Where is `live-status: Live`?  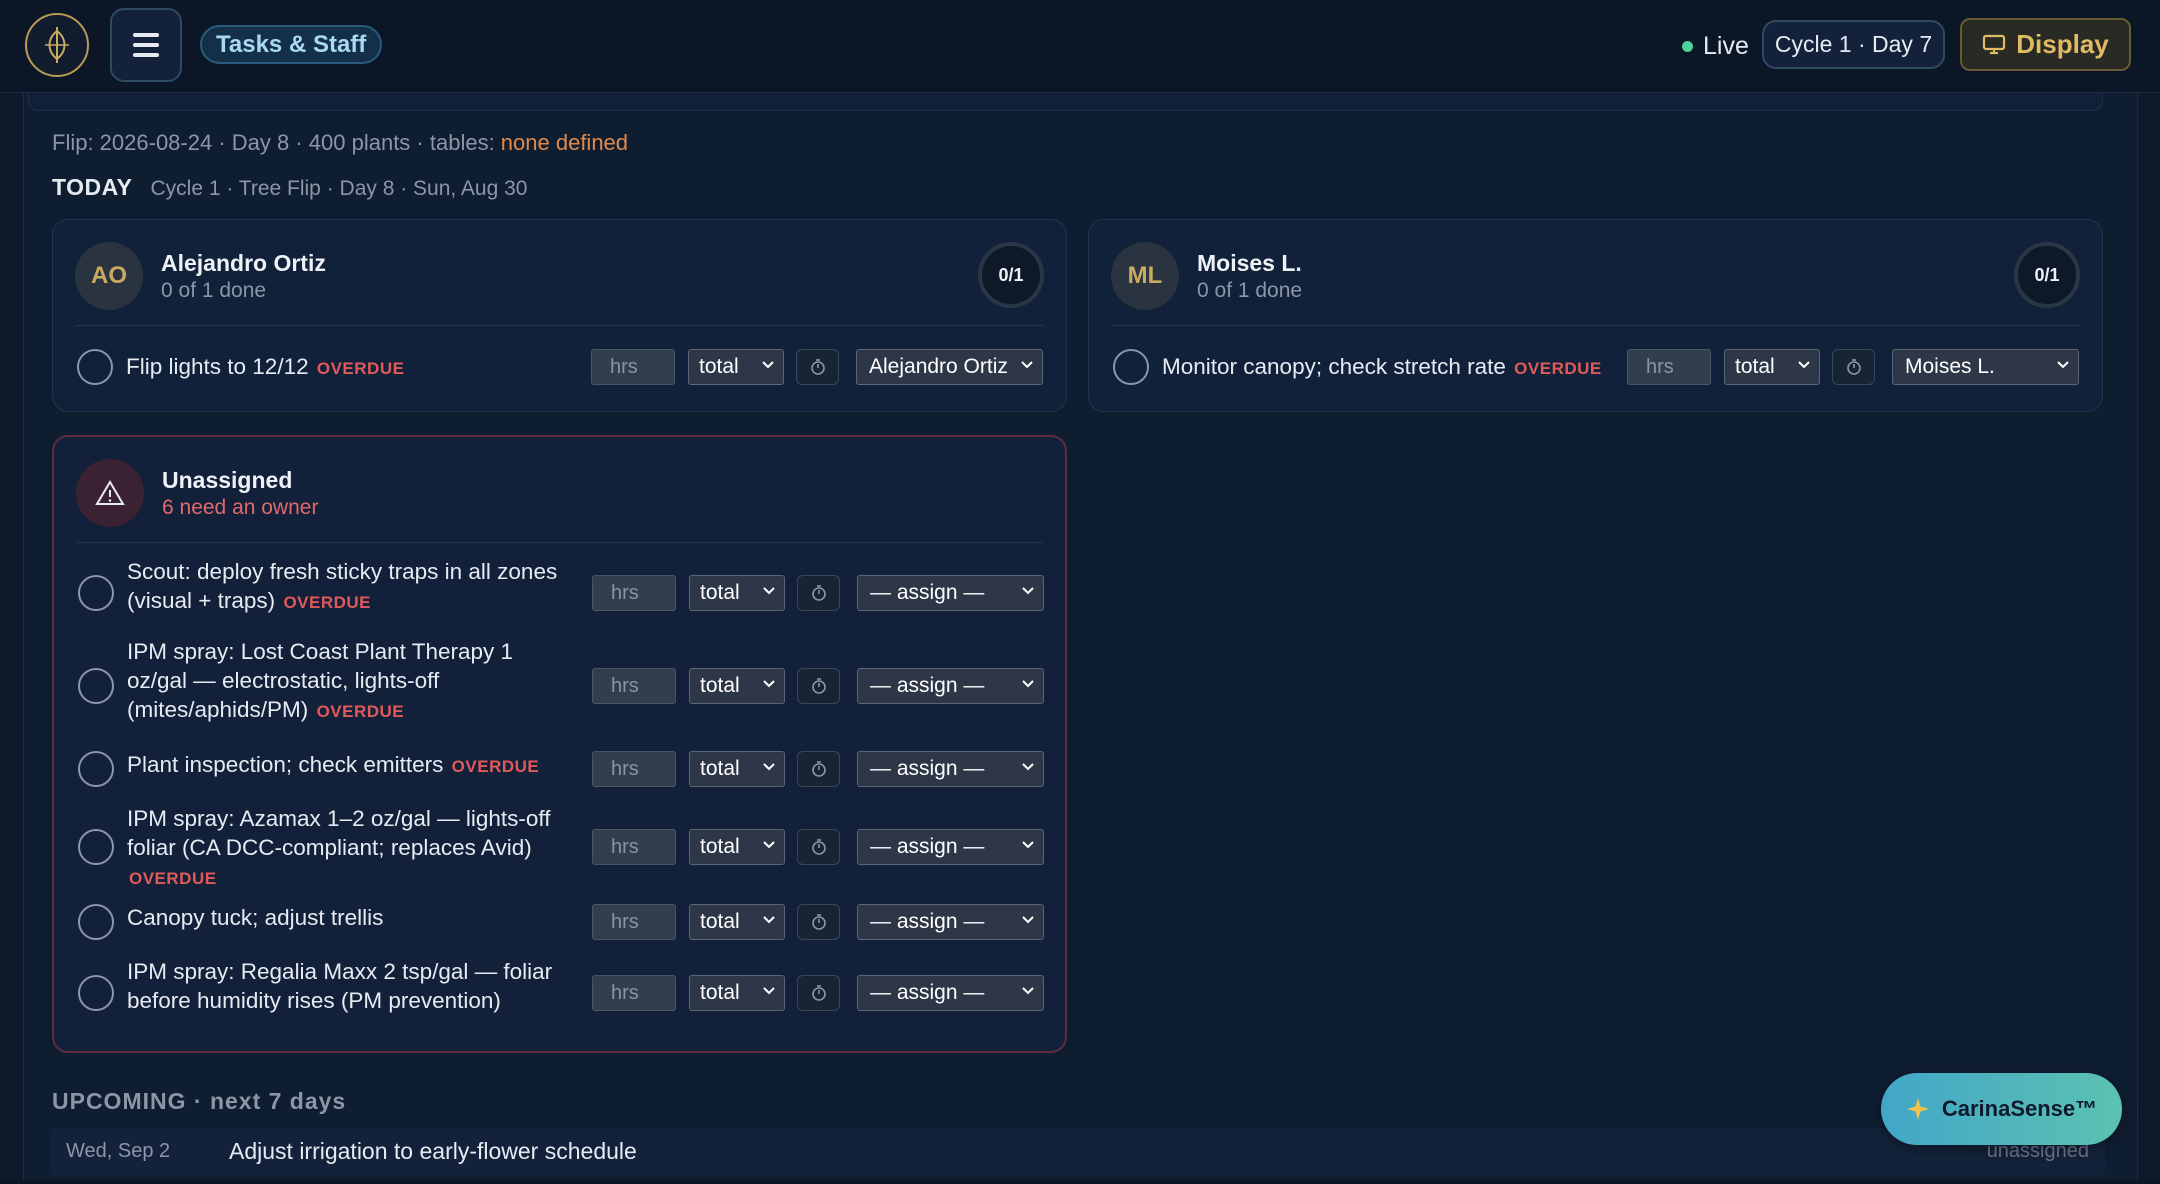 live-status: Live is located at coordinates (1715, 46).